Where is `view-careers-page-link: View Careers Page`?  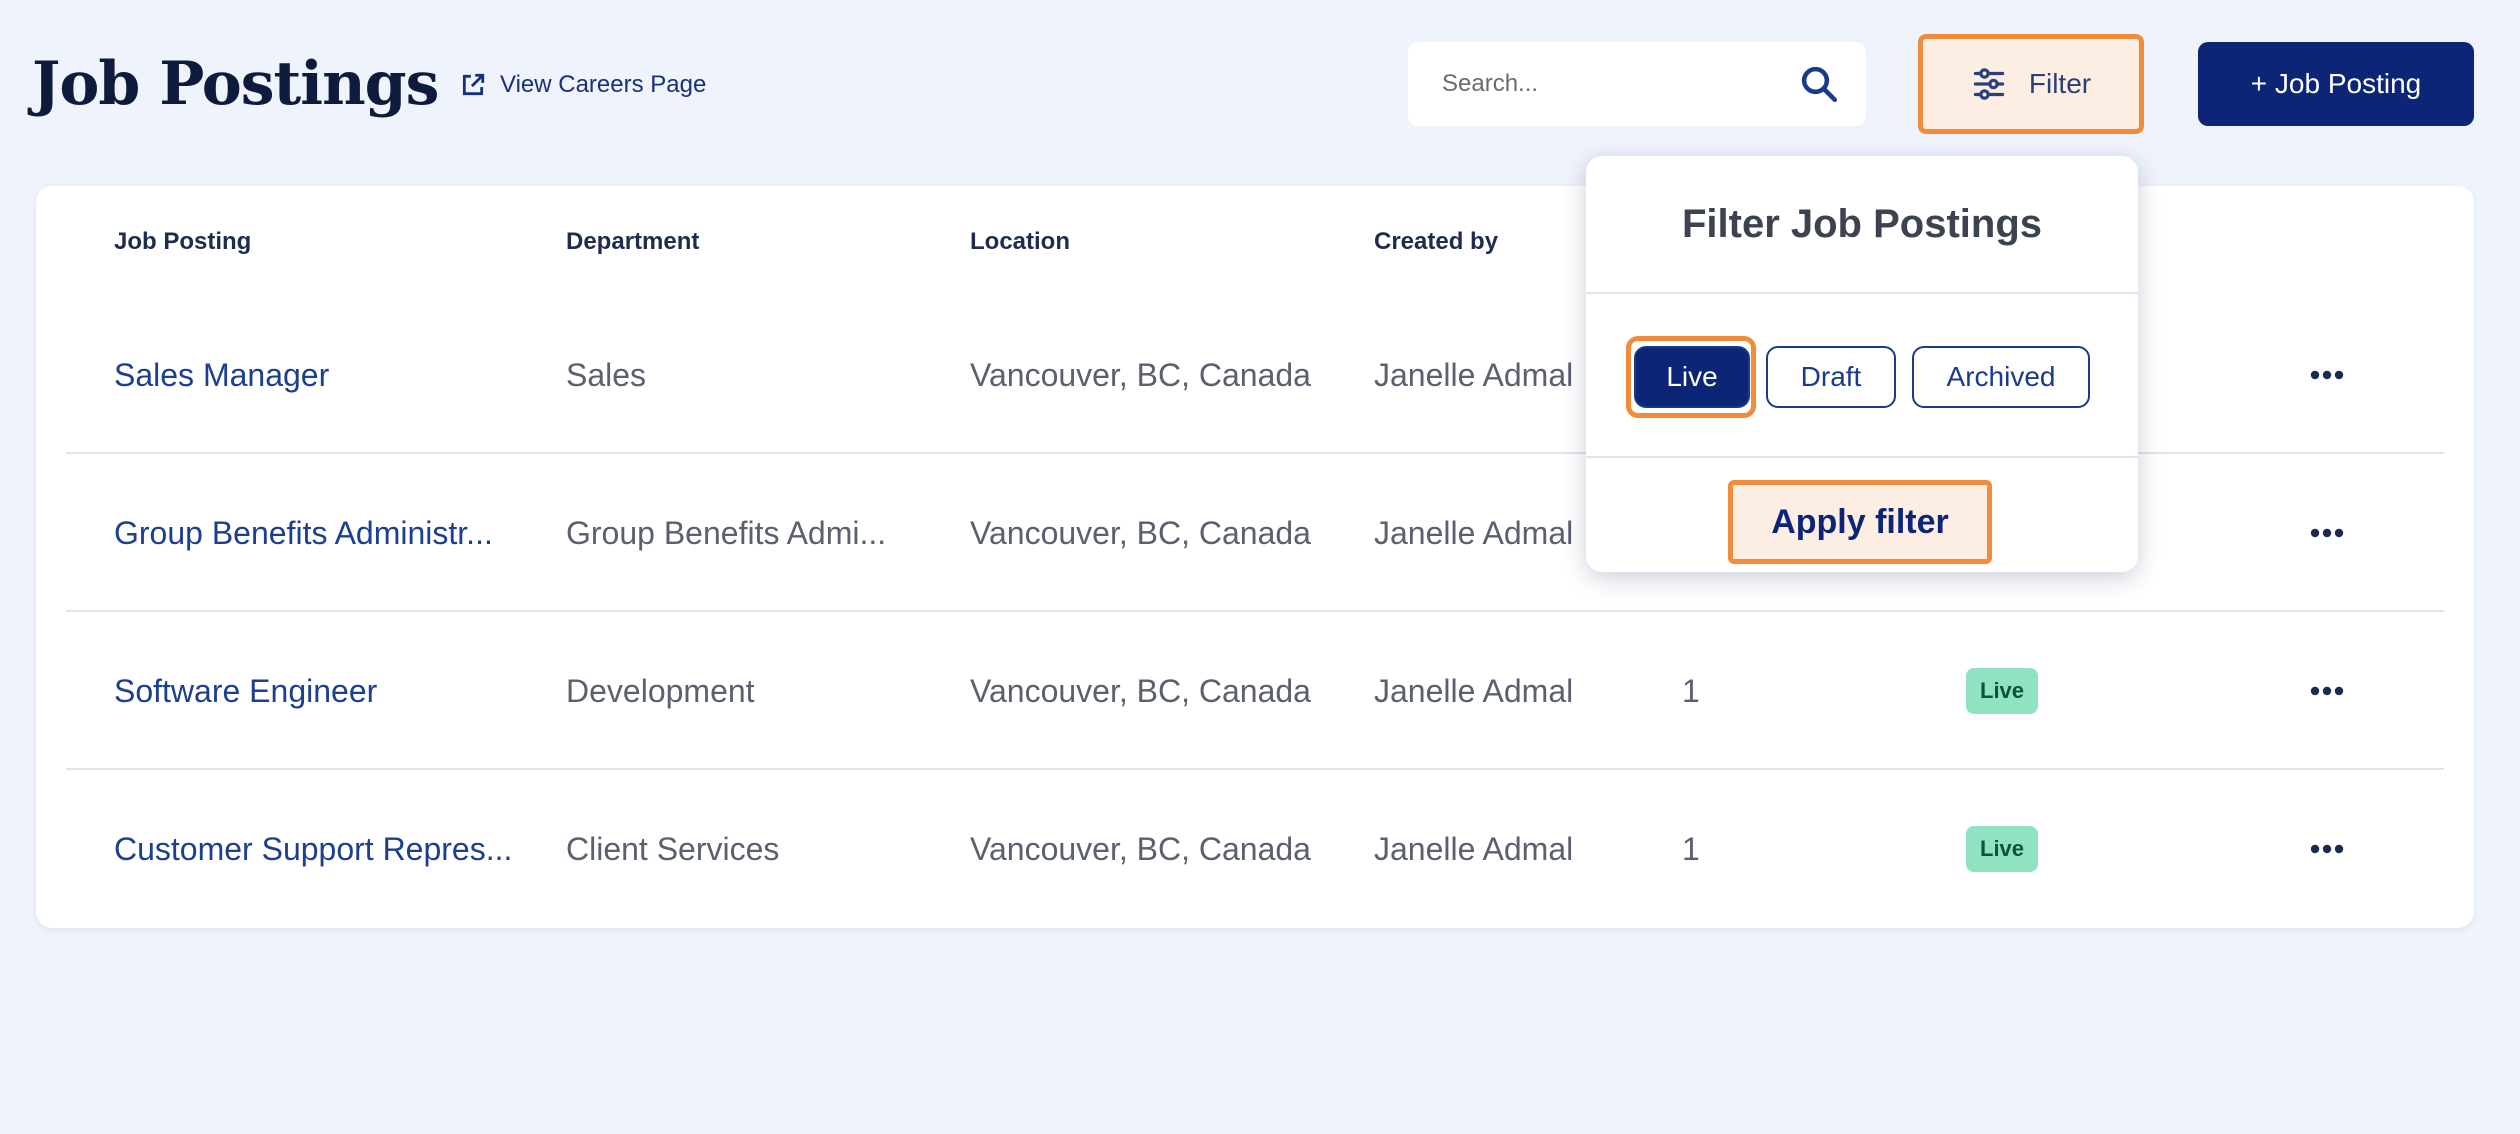 view-careers-page-link: View Careers Page is located at coordinates (583, 85).